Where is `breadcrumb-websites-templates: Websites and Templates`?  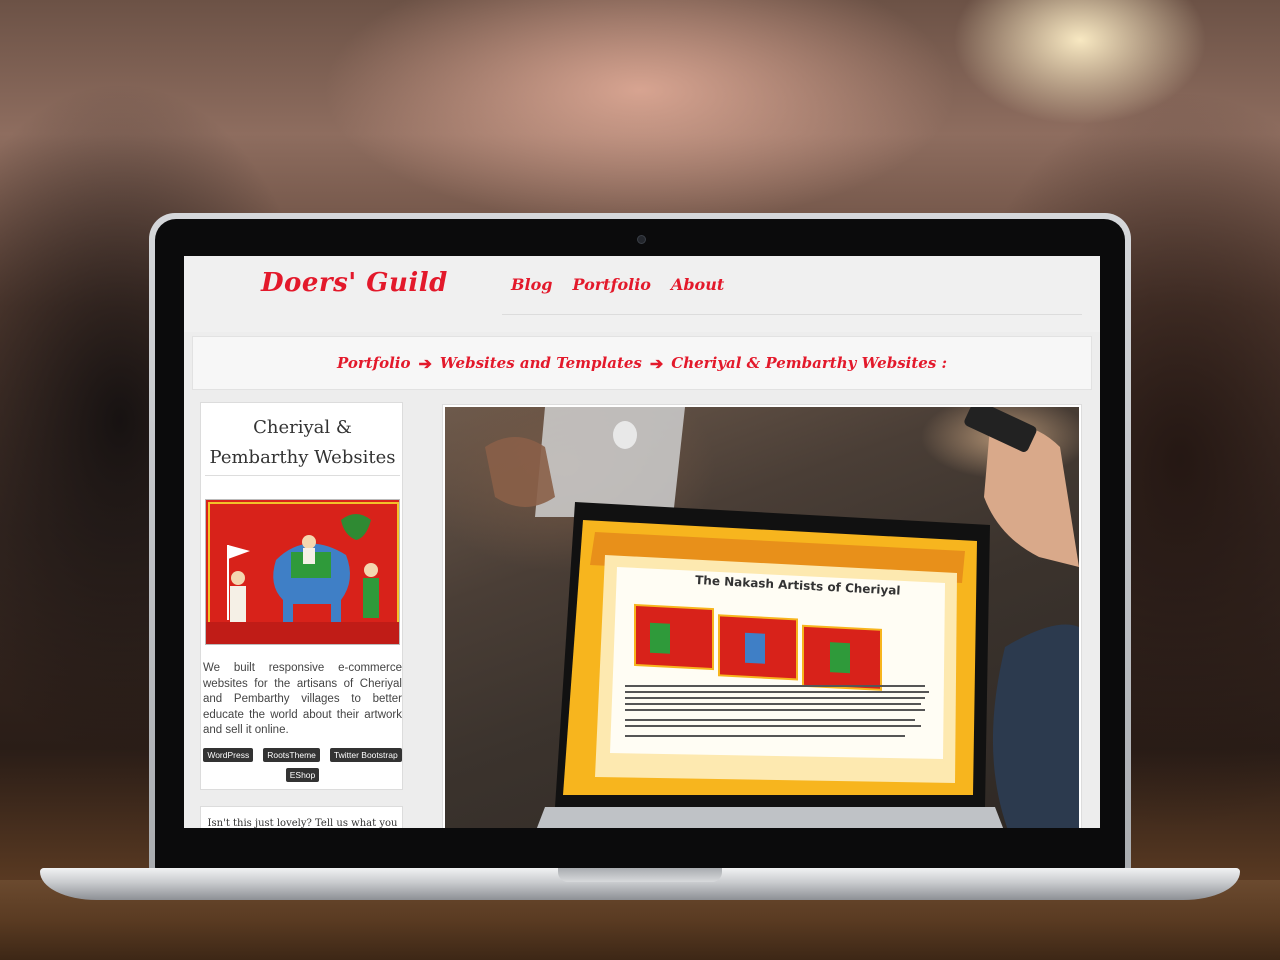 breadcrumb-websites-templates: Websites and Templates is located at coordinates (541, 363).